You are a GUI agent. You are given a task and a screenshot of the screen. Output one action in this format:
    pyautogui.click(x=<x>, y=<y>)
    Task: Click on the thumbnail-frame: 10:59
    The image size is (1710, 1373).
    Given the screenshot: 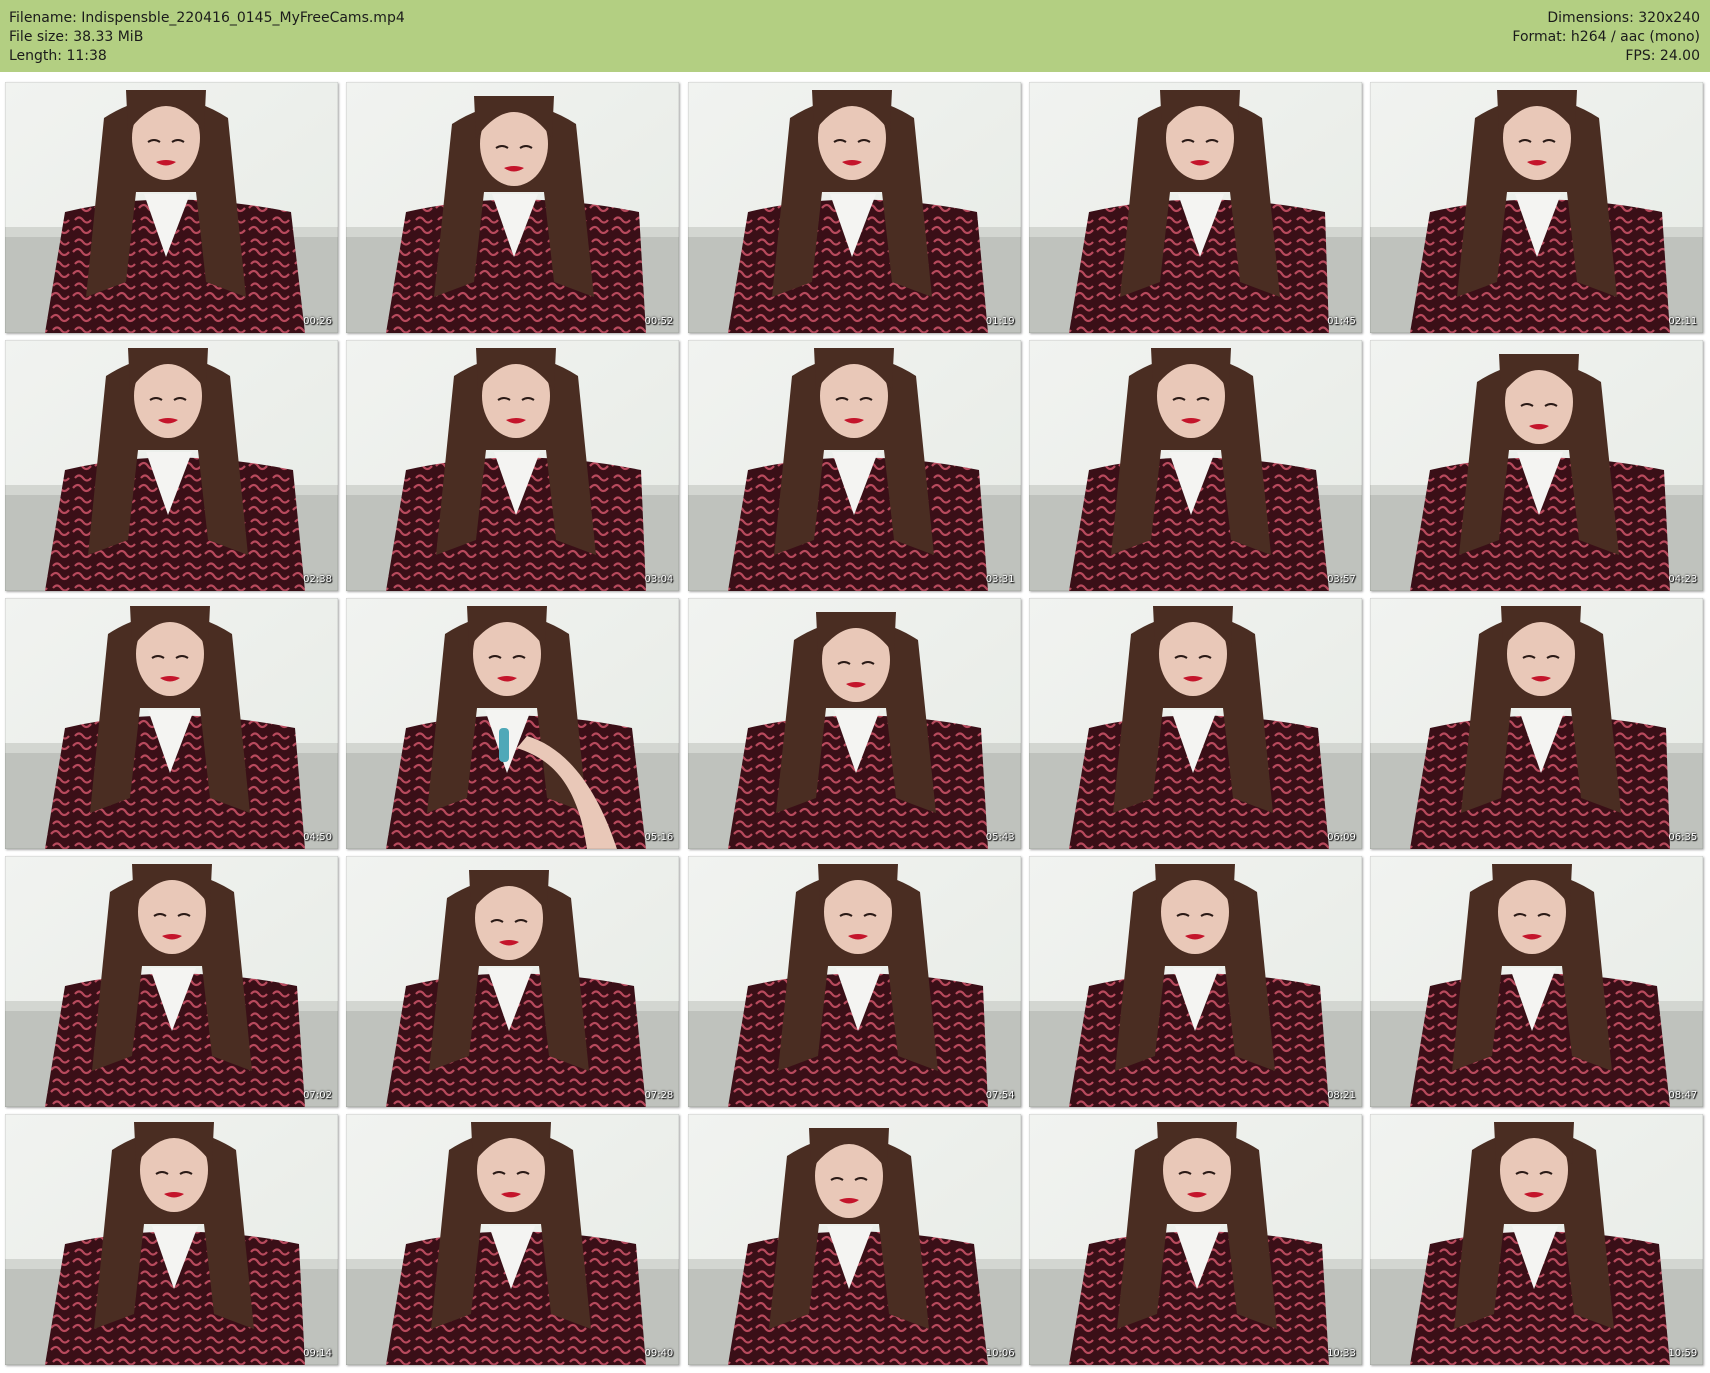 What is the action you would take?
    pyautogui.click(x=1537, y=1239)
    